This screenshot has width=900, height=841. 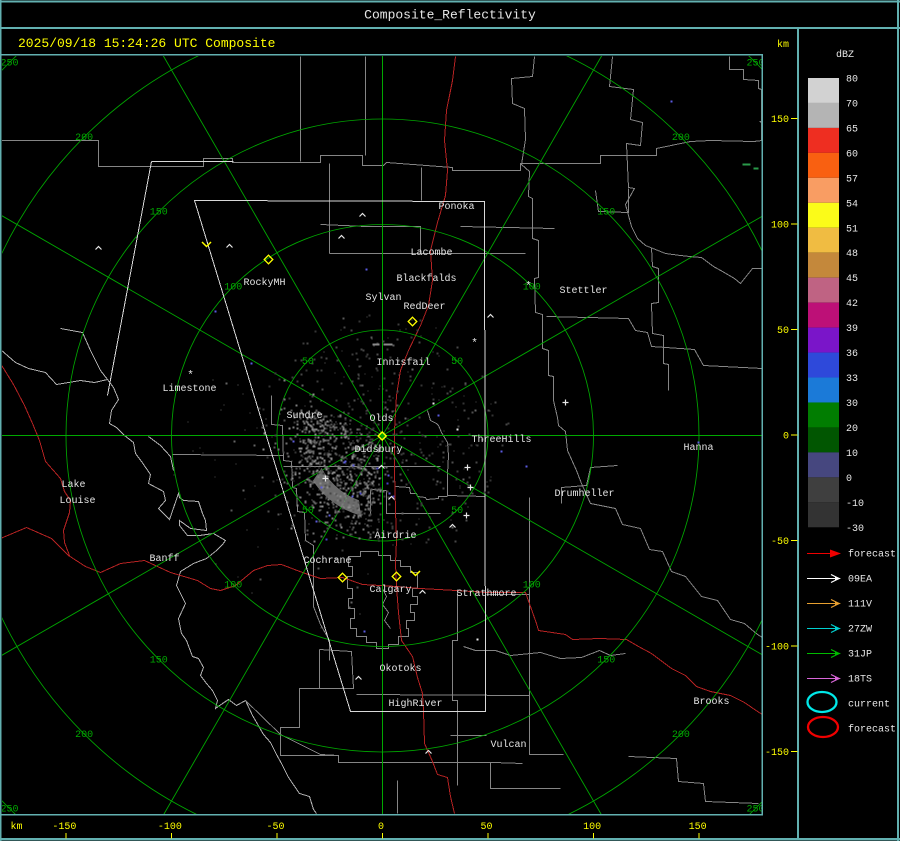 I want to click on svg-text: 48, so click(x=852, y=254).